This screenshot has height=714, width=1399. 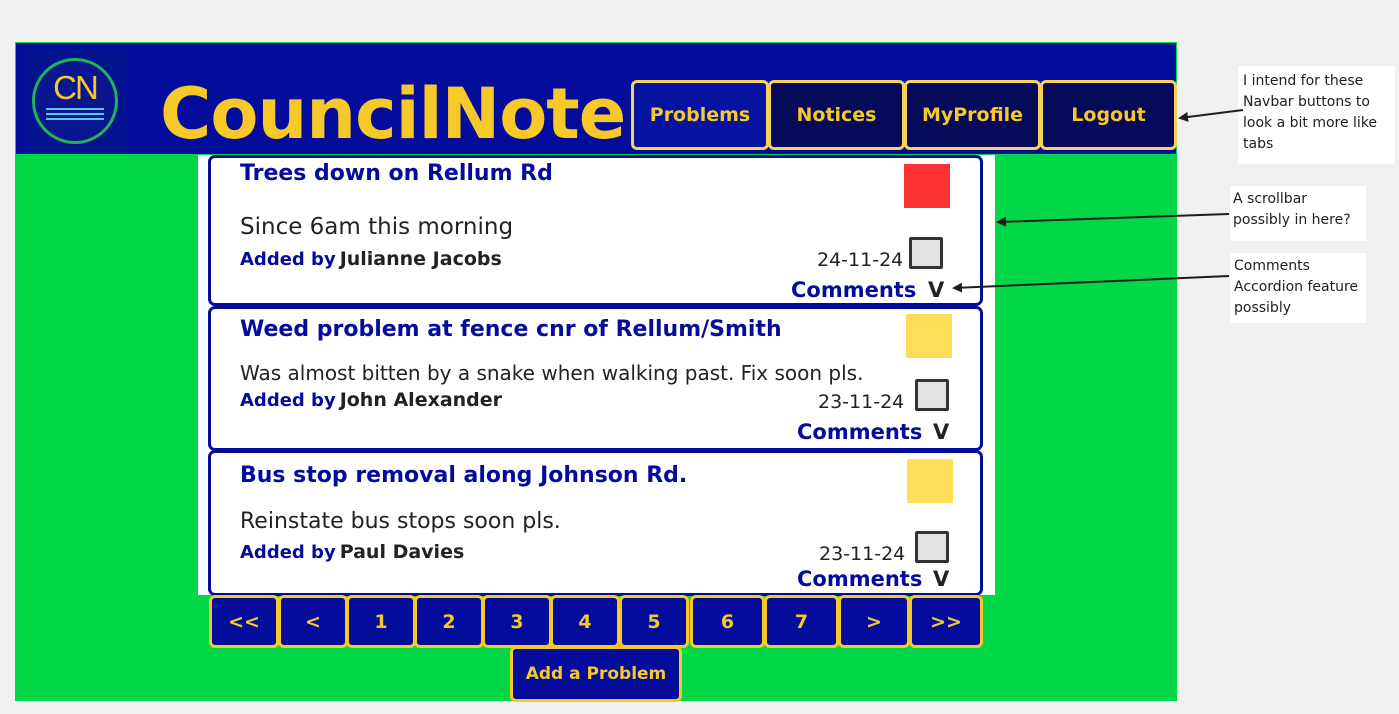 I want to click on scrollbar-note: A scrollbar possibly in here?, so click(x=1298, y=213).